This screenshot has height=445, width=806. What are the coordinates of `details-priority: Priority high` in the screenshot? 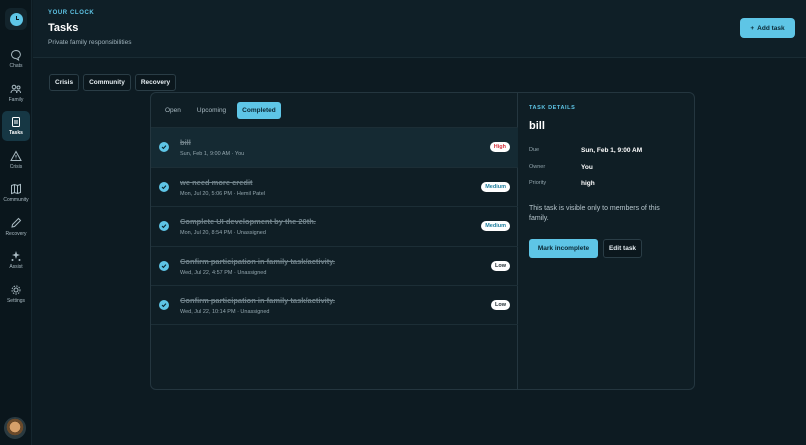 It's located at (609, 185).